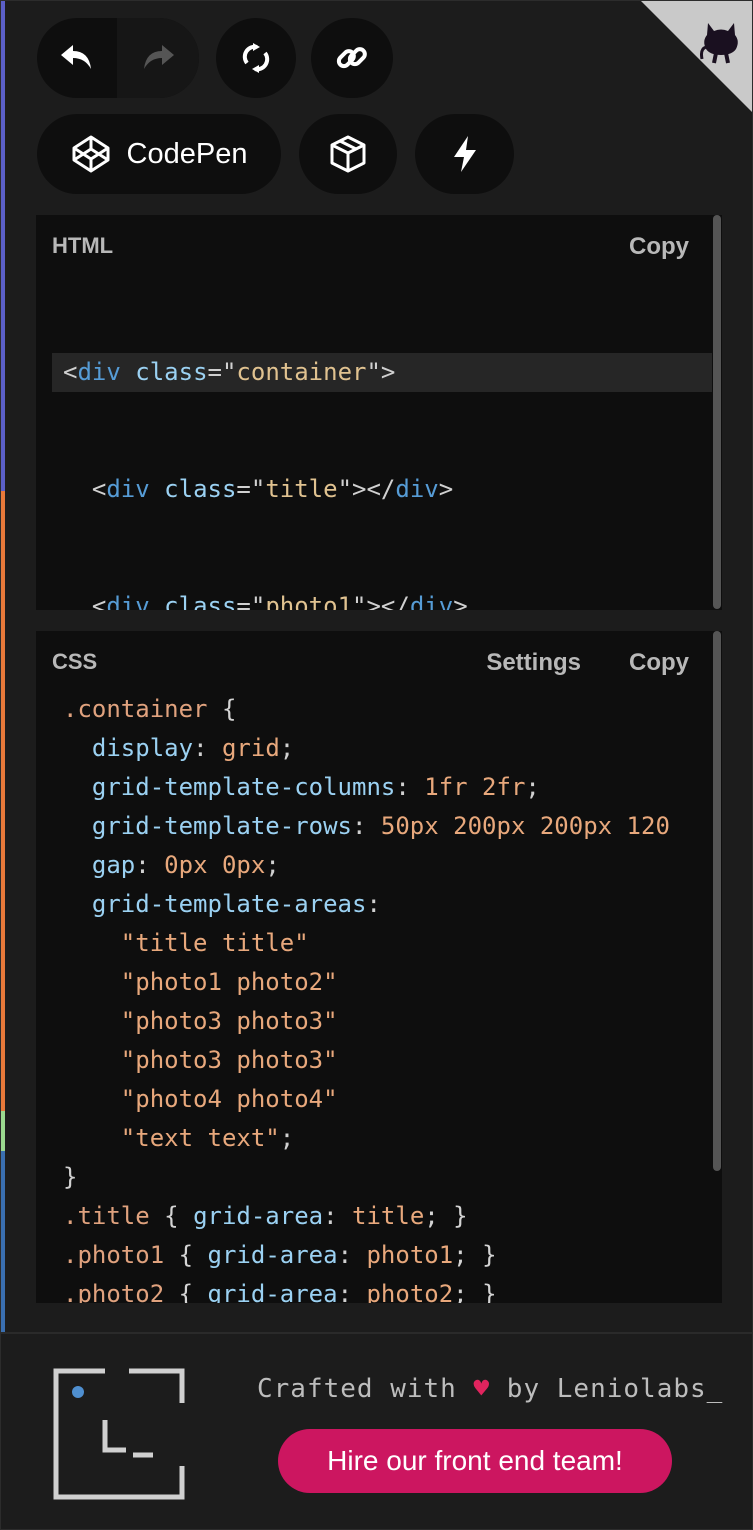 The width and height of the screenshot is (753, 1530). Describe the element at coordinates (382, 372) in the screenshot. I see `code-line: <div class="container">` at that location.